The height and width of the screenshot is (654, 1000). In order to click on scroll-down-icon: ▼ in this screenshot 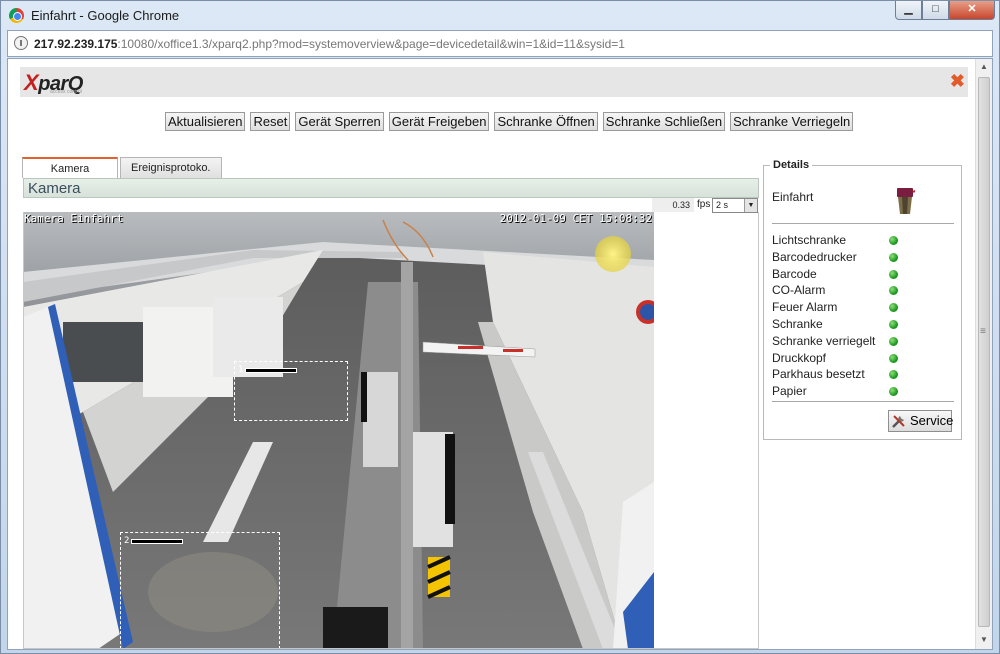, I will do `click(984, 640)`.